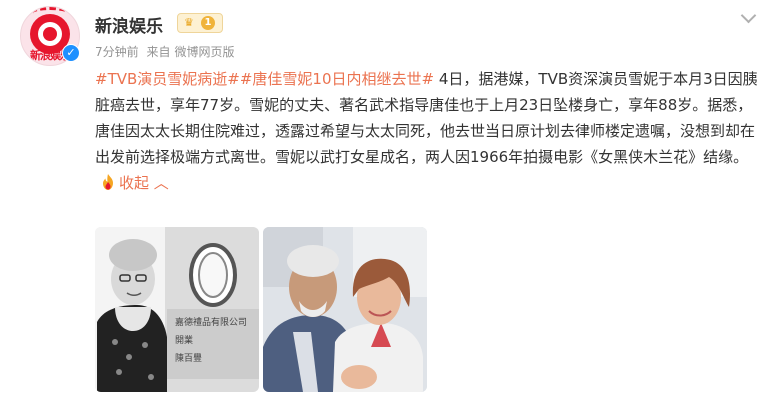  I want to click on photo-xueni-portrait-image: 嘉德禮品有限公司 開業 陳百豐, so click(177, 309).